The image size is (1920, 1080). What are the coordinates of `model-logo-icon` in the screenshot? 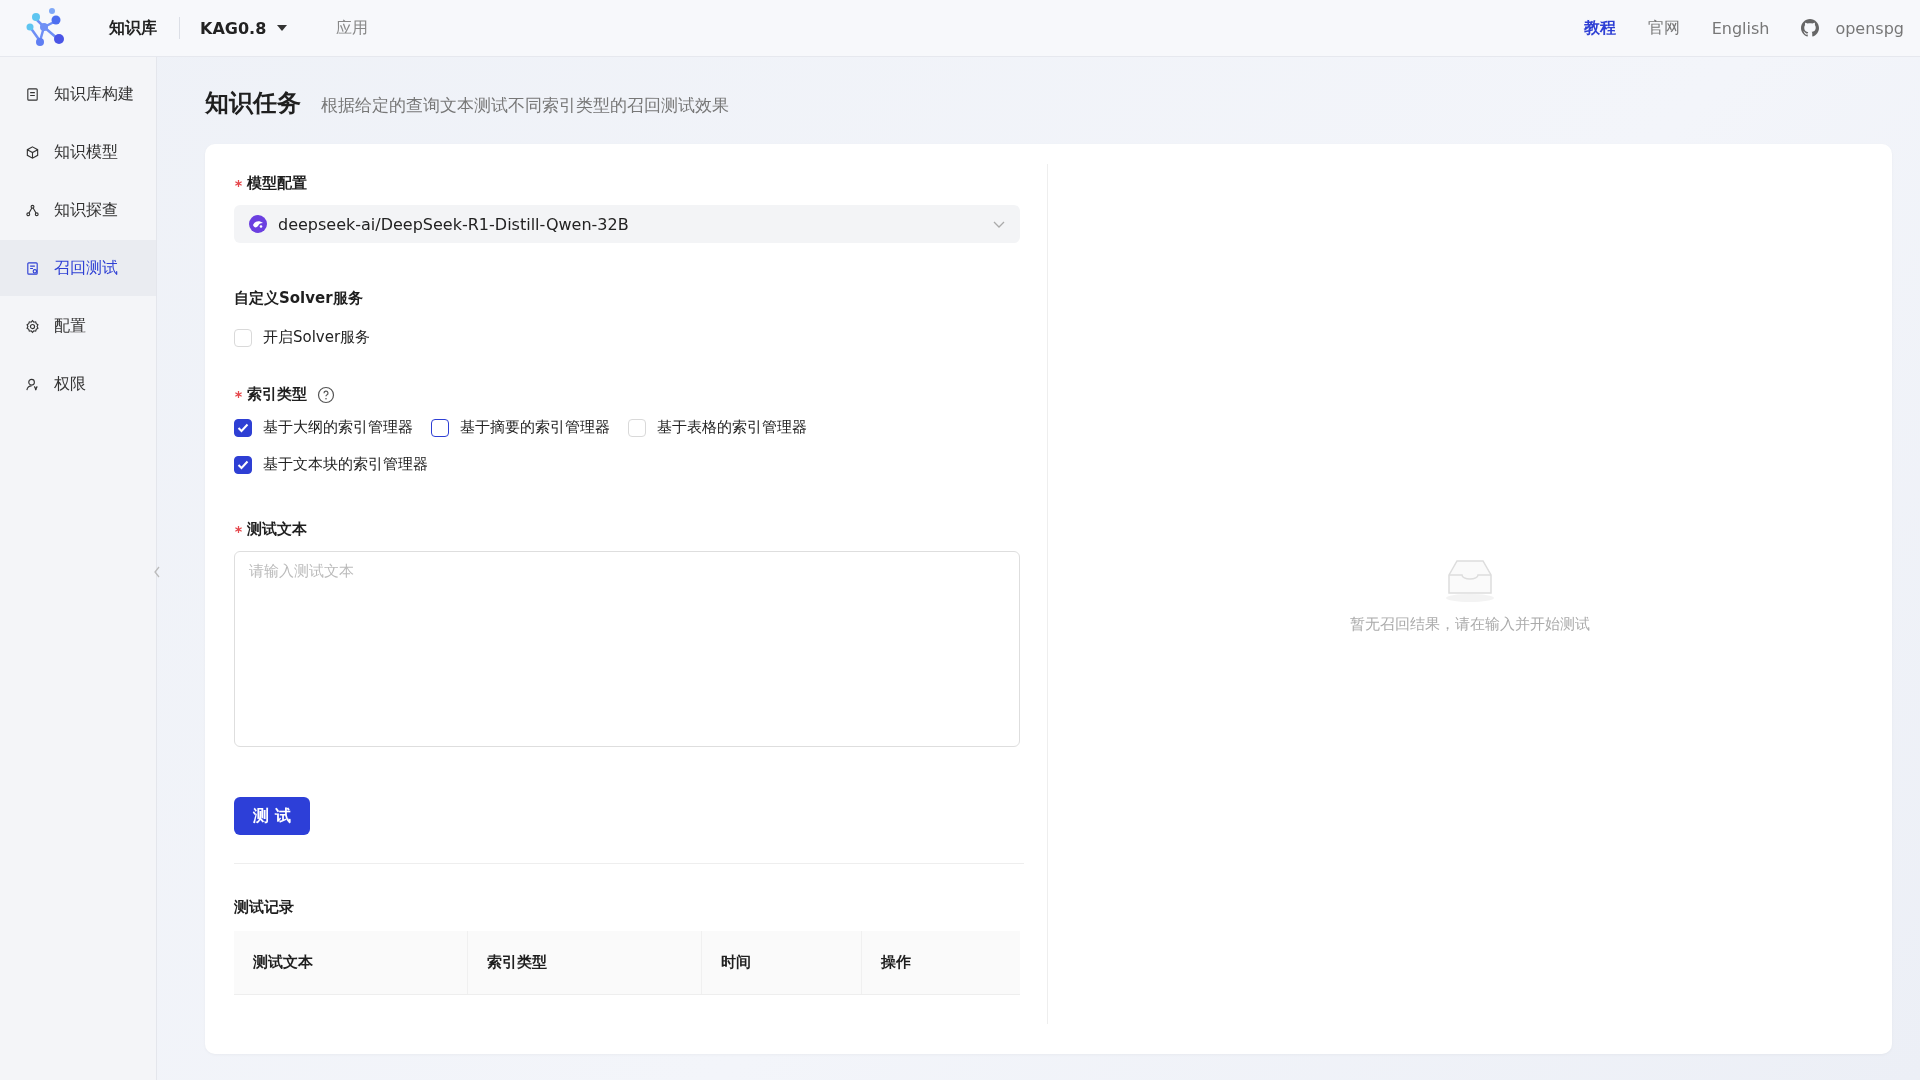 It's located at (258, 224).